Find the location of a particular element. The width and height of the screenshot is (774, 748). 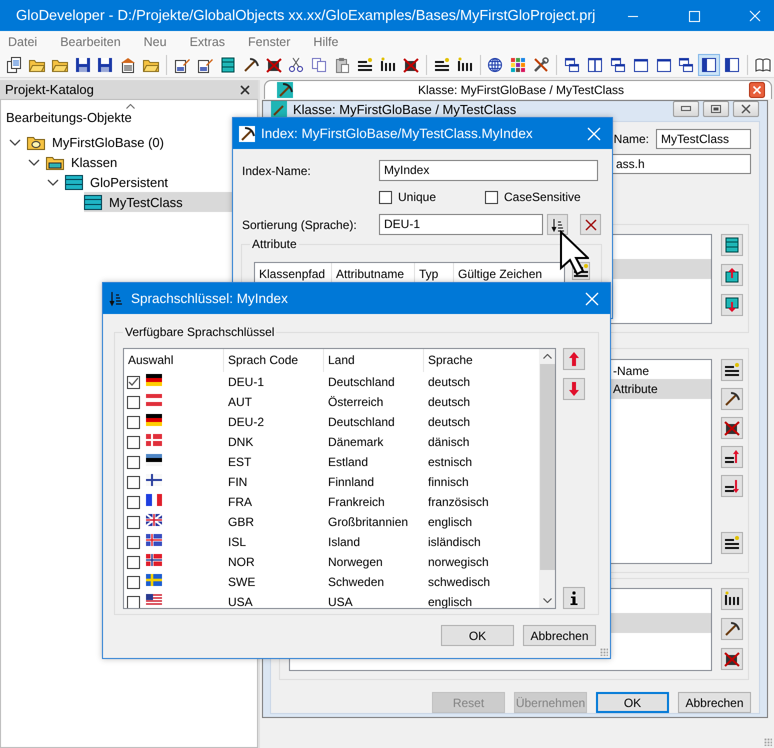

column-header: Land is located at coordinates (374, 360).